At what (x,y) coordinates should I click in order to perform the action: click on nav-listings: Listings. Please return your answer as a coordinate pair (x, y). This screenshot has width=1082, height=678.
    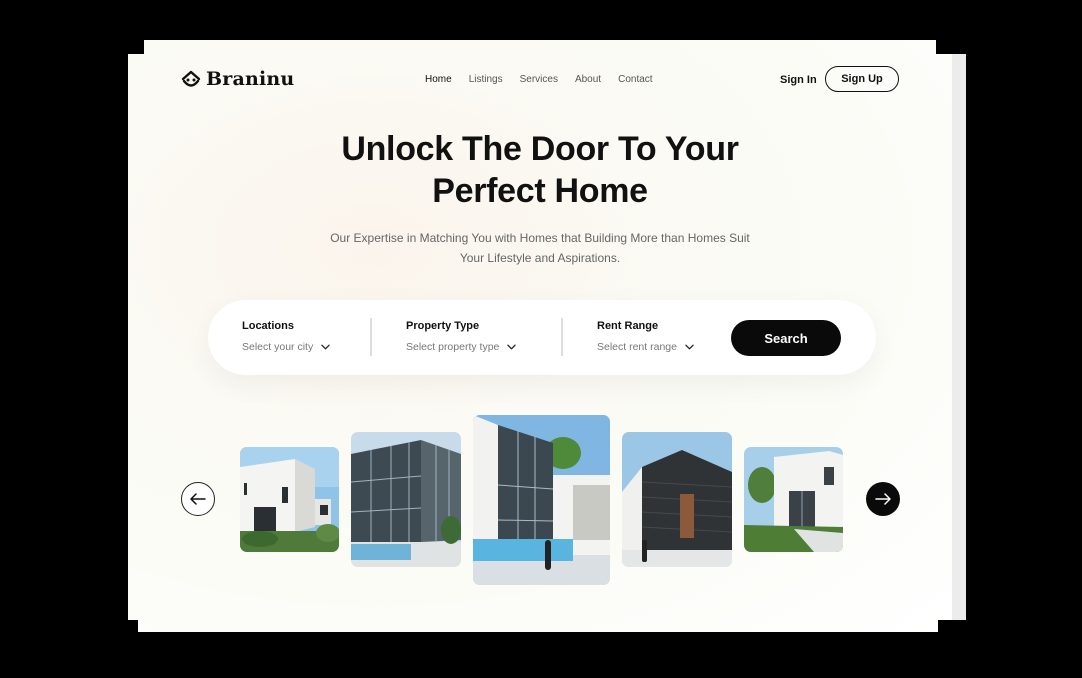
    Looking at the image, I should click on (486, 79).